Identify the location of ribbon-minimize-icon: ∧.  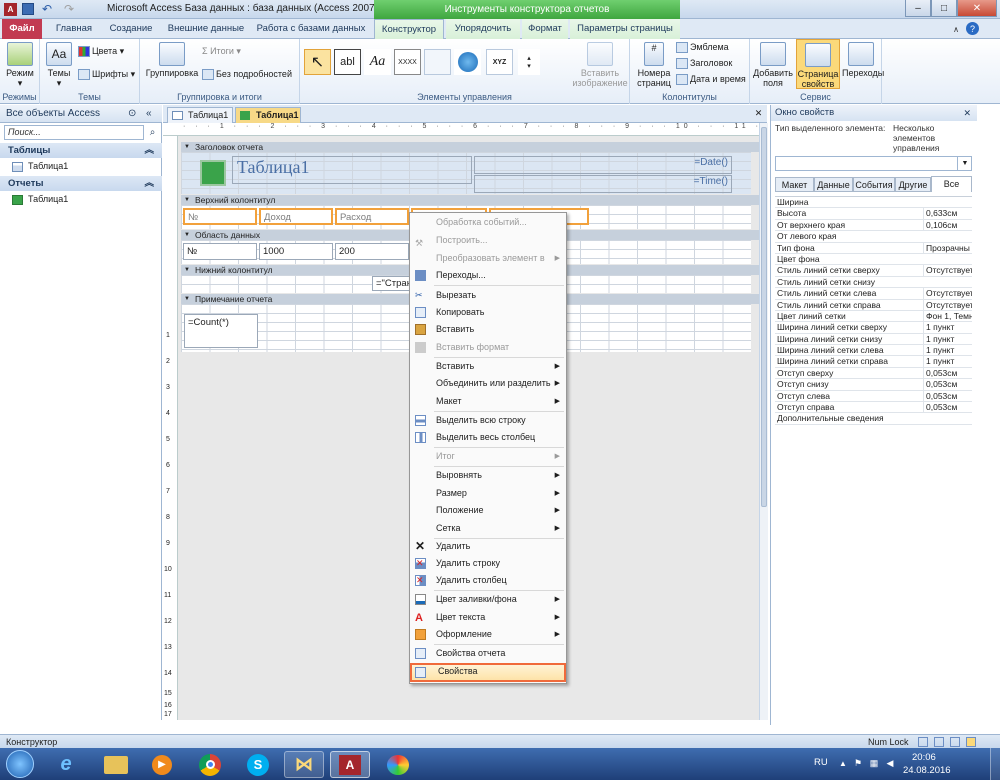
(956, 29).